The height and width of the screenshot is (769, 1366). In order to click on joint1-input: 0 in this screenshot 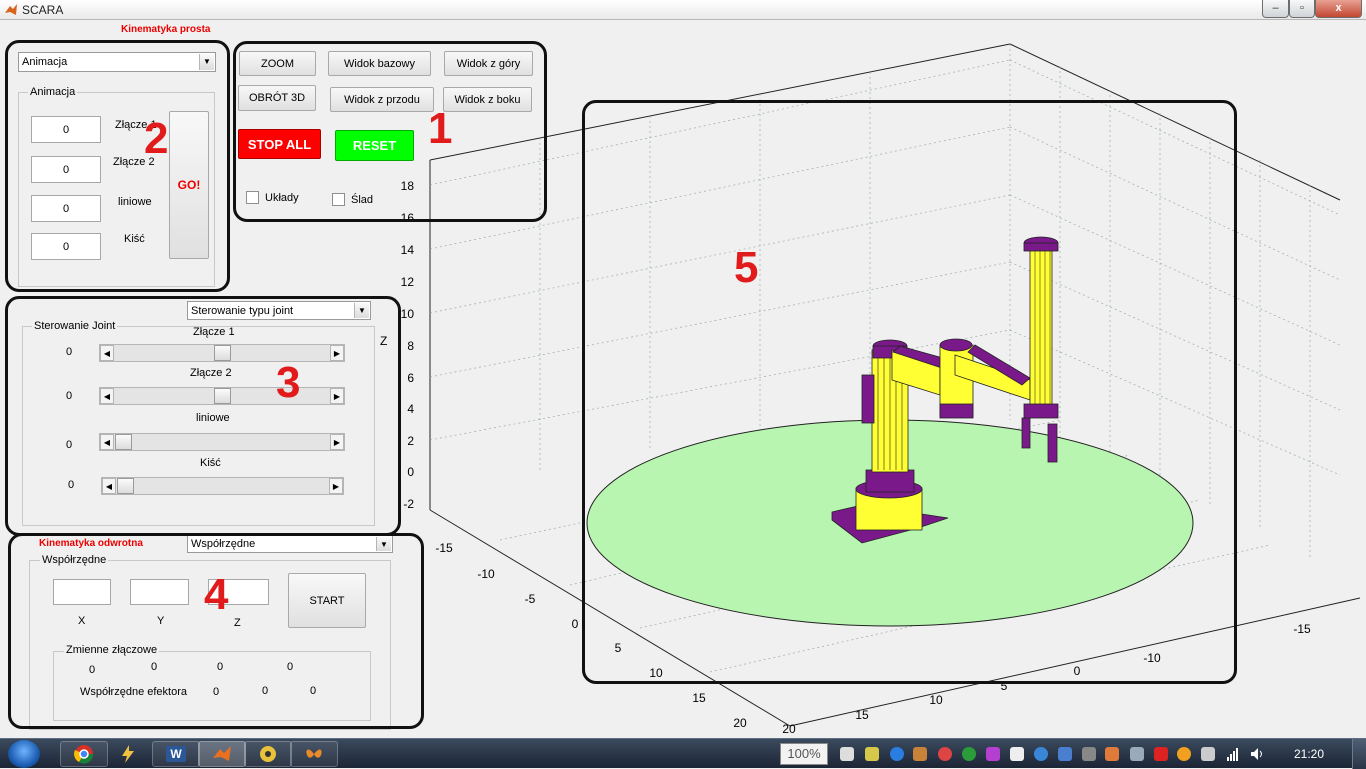, I will do `click(66, 129)`.